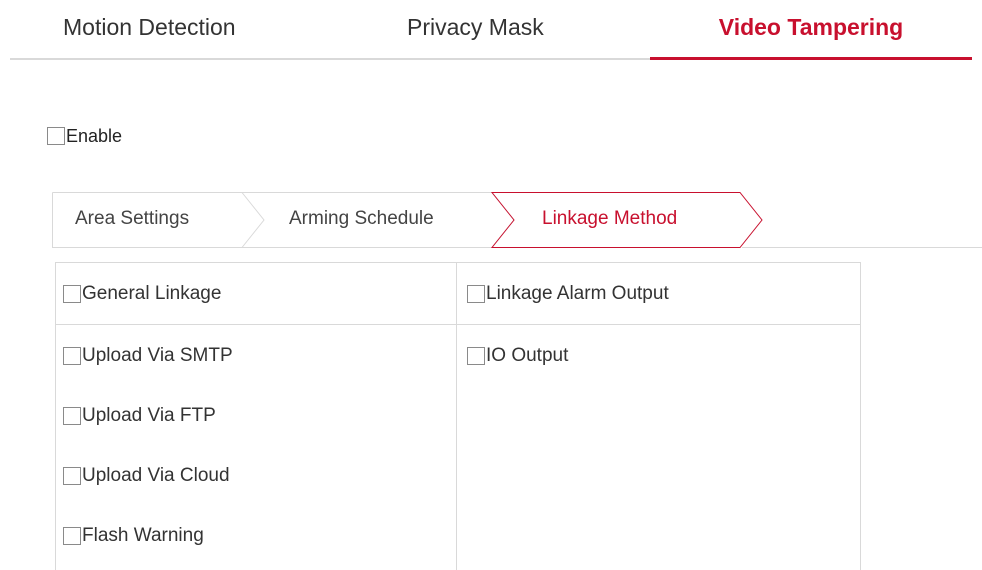 The image size is (982, 570). I want to click on alarm-output-header: Linkage Alarm Output, so click(658, 294).